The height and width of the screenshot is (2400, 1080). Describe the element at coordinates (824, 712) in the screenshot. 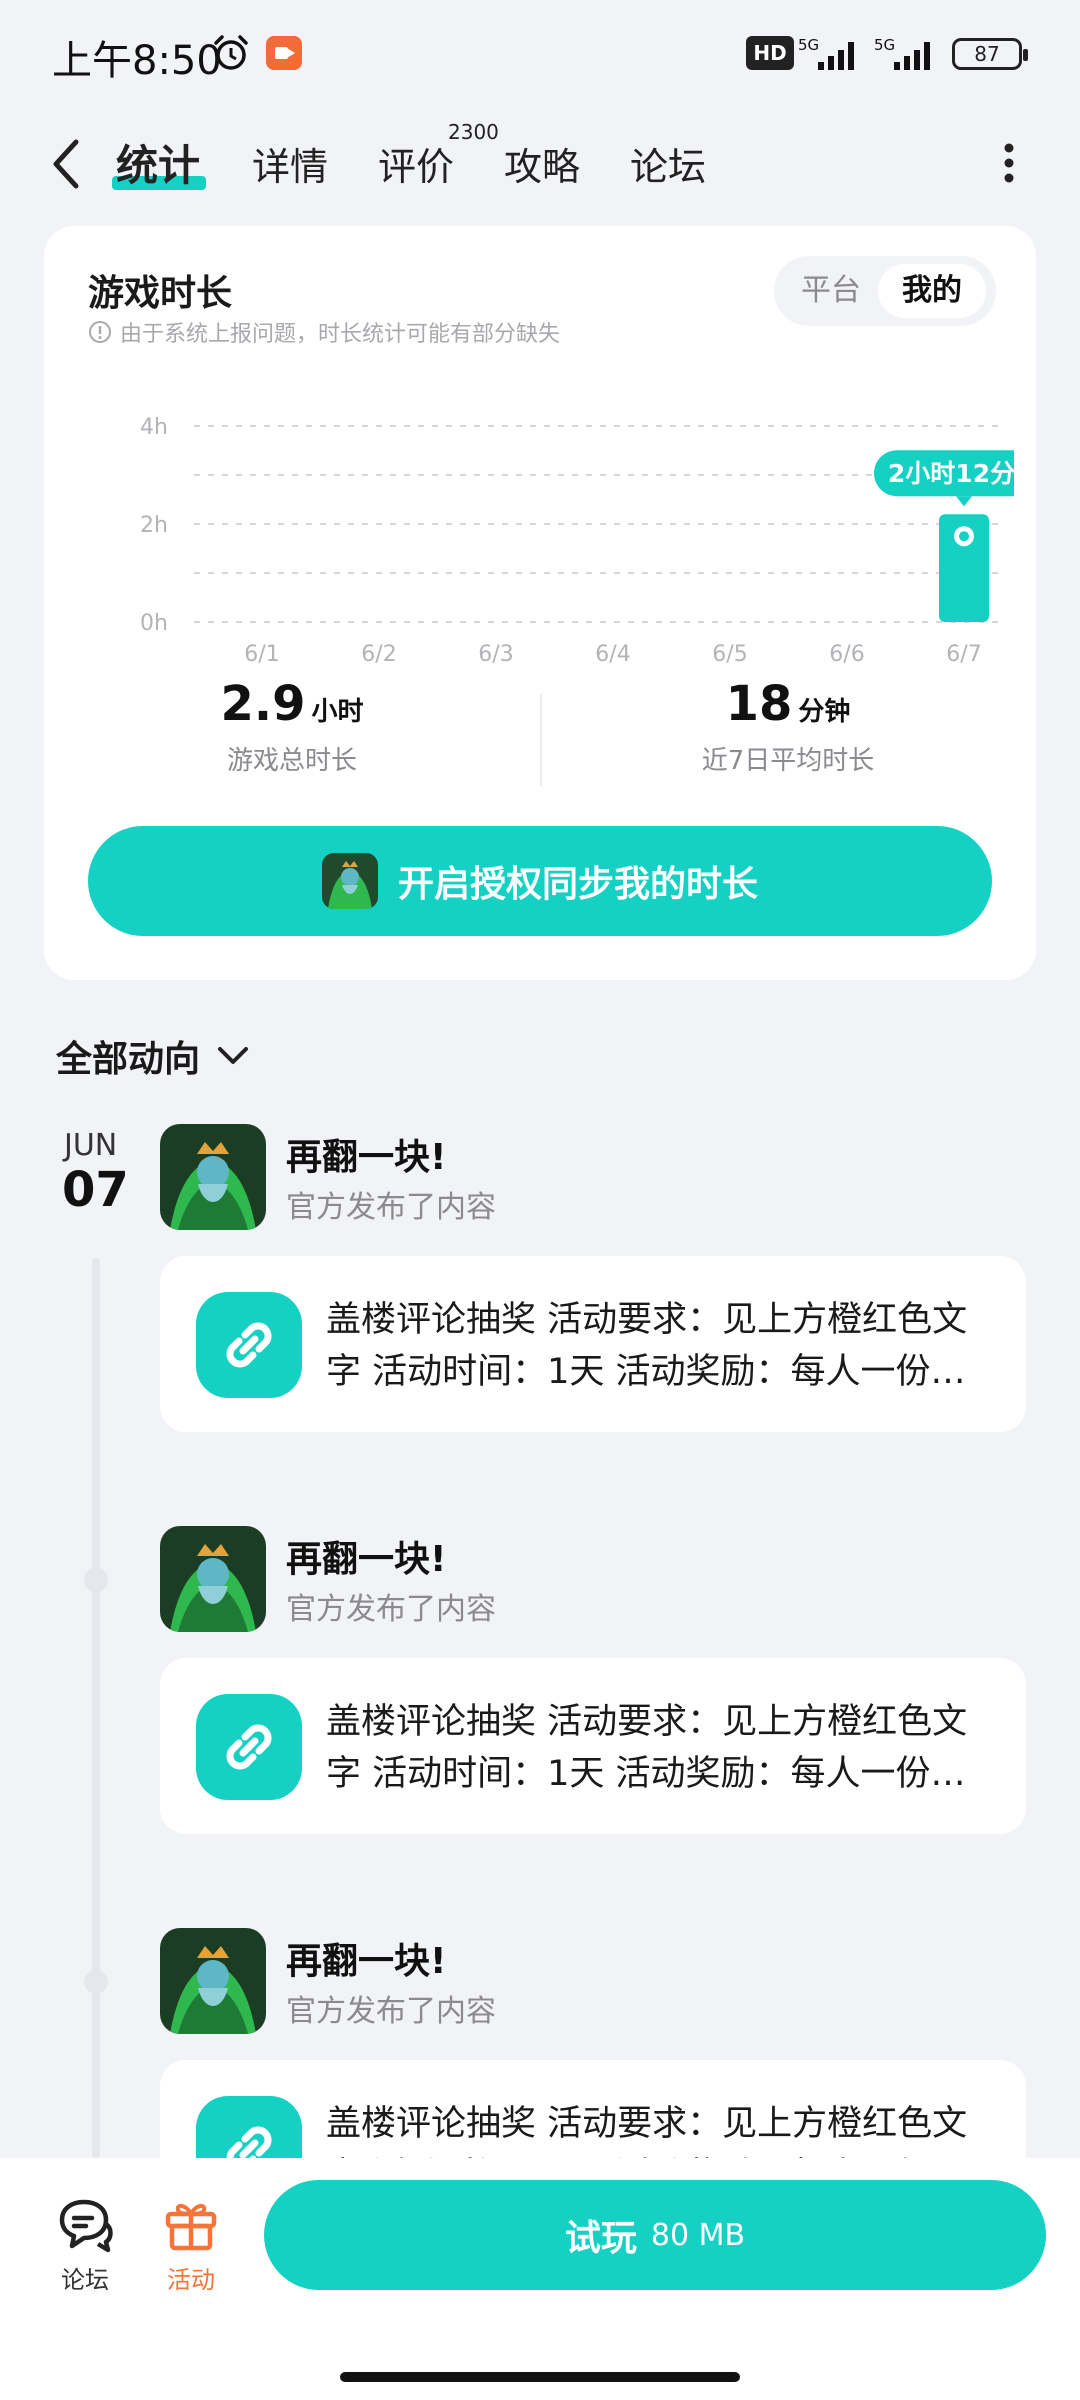

I see `average-playtime-unit: 分钟` at that location.